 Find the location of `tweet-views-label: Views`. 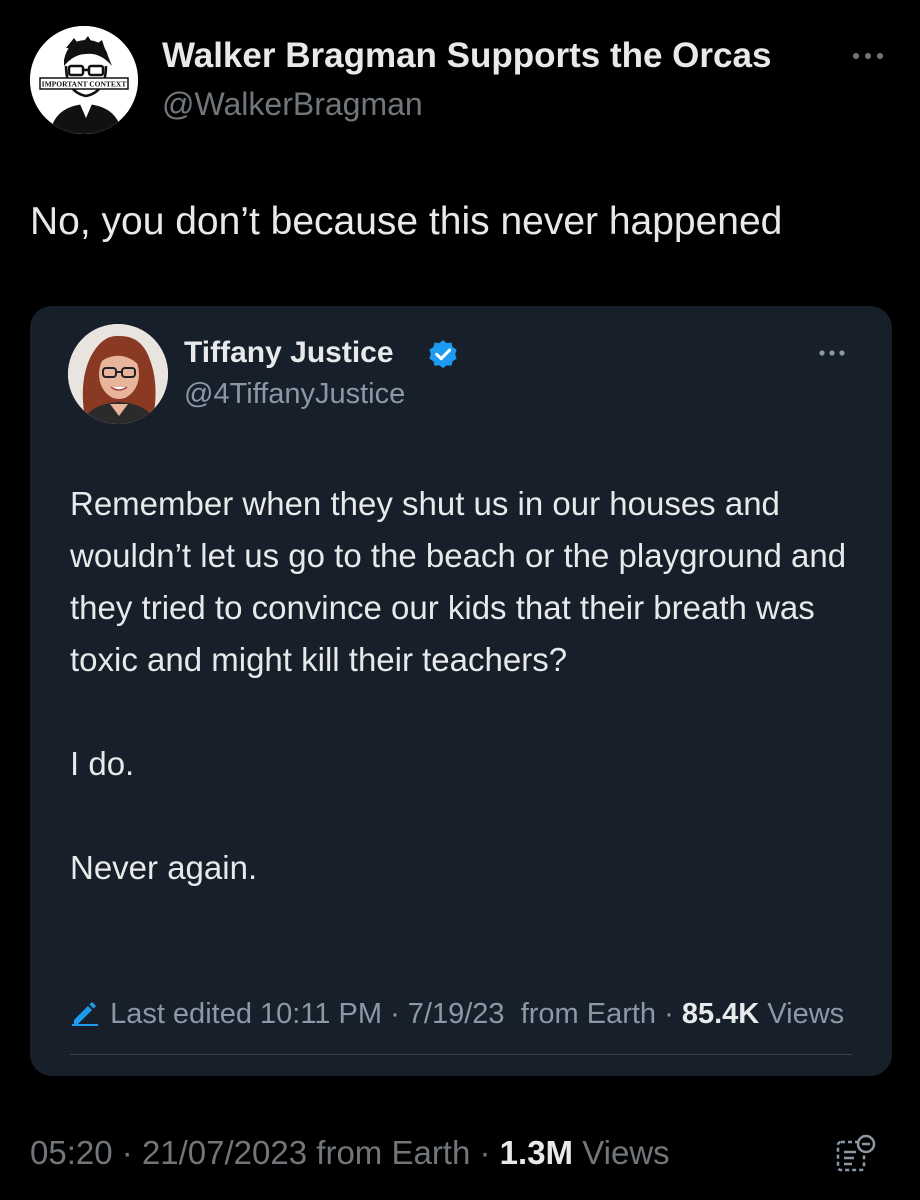

tweet-views-label: Views is located at coordinates (626, 1152).